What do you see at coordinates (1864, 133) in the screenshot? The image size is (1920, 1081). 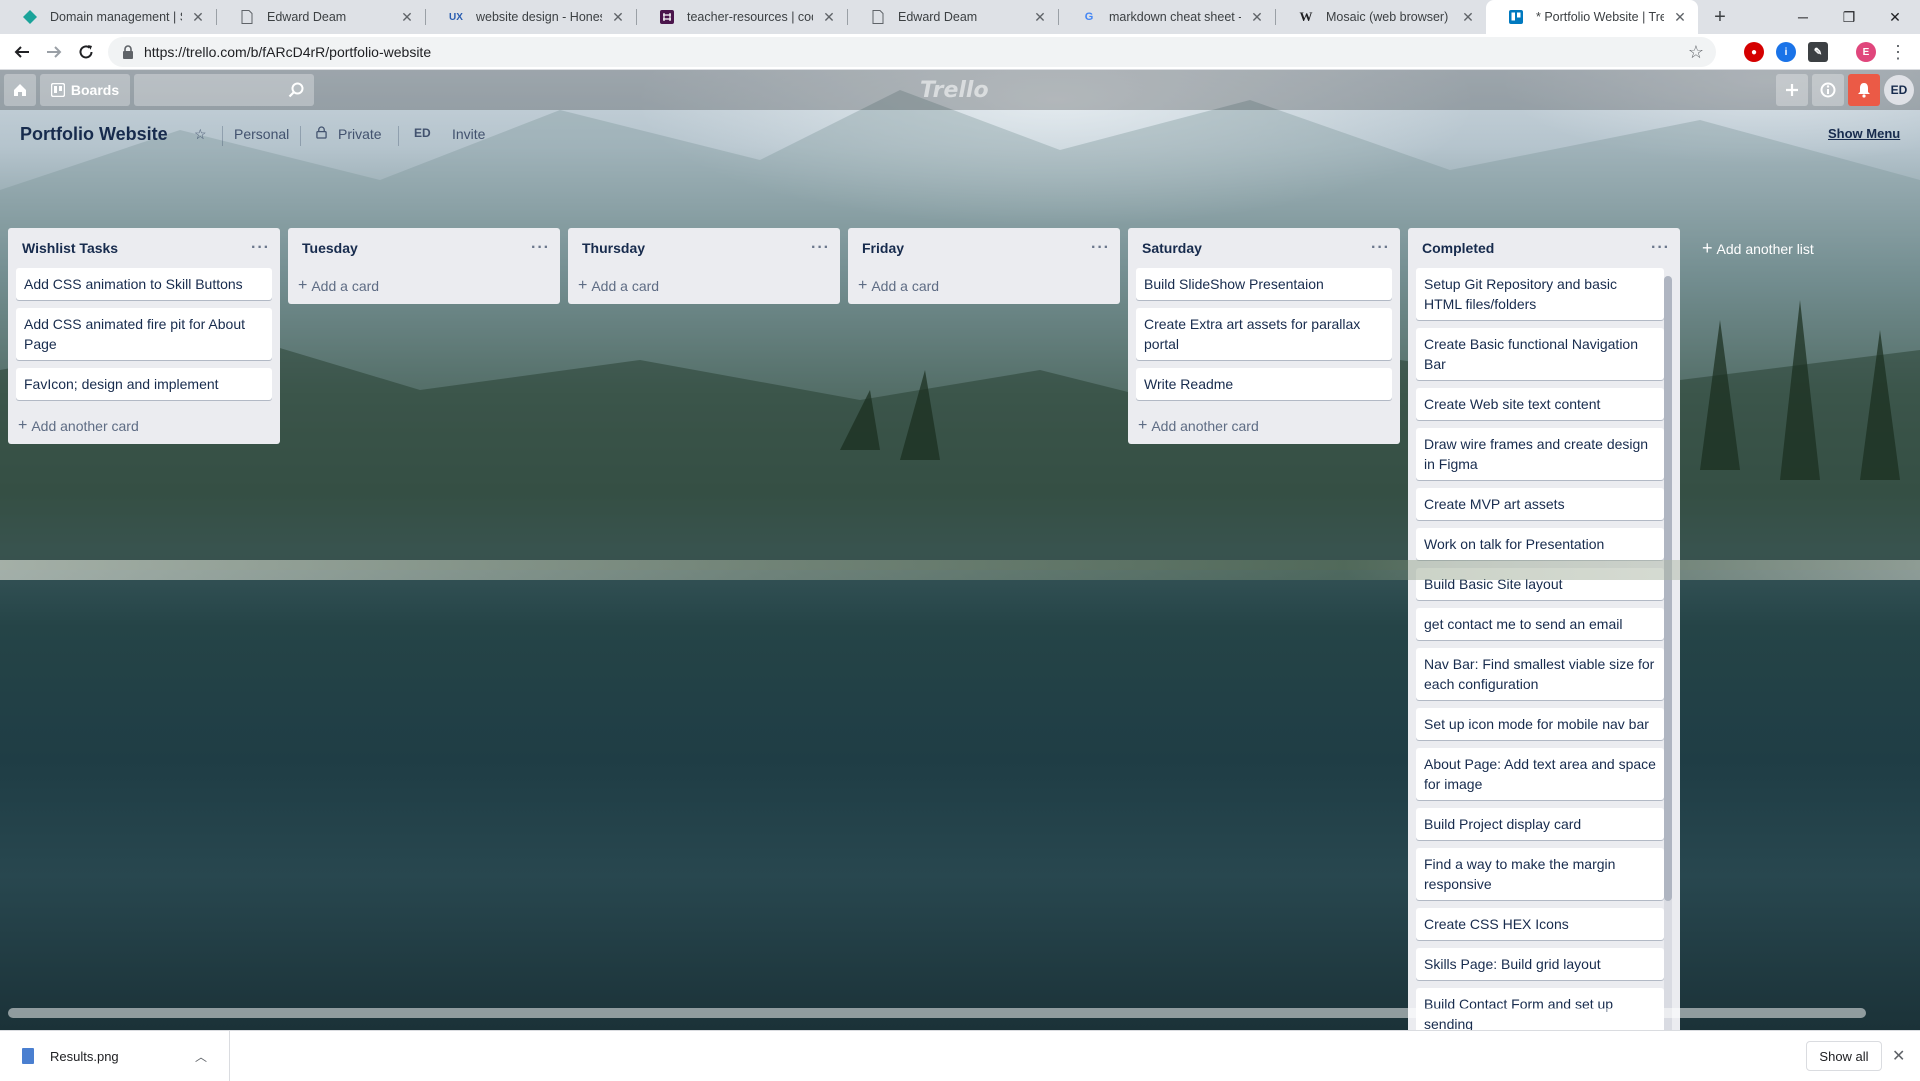 I see `show-menu-button: Show Menu` at bounding box center [1864, 133].